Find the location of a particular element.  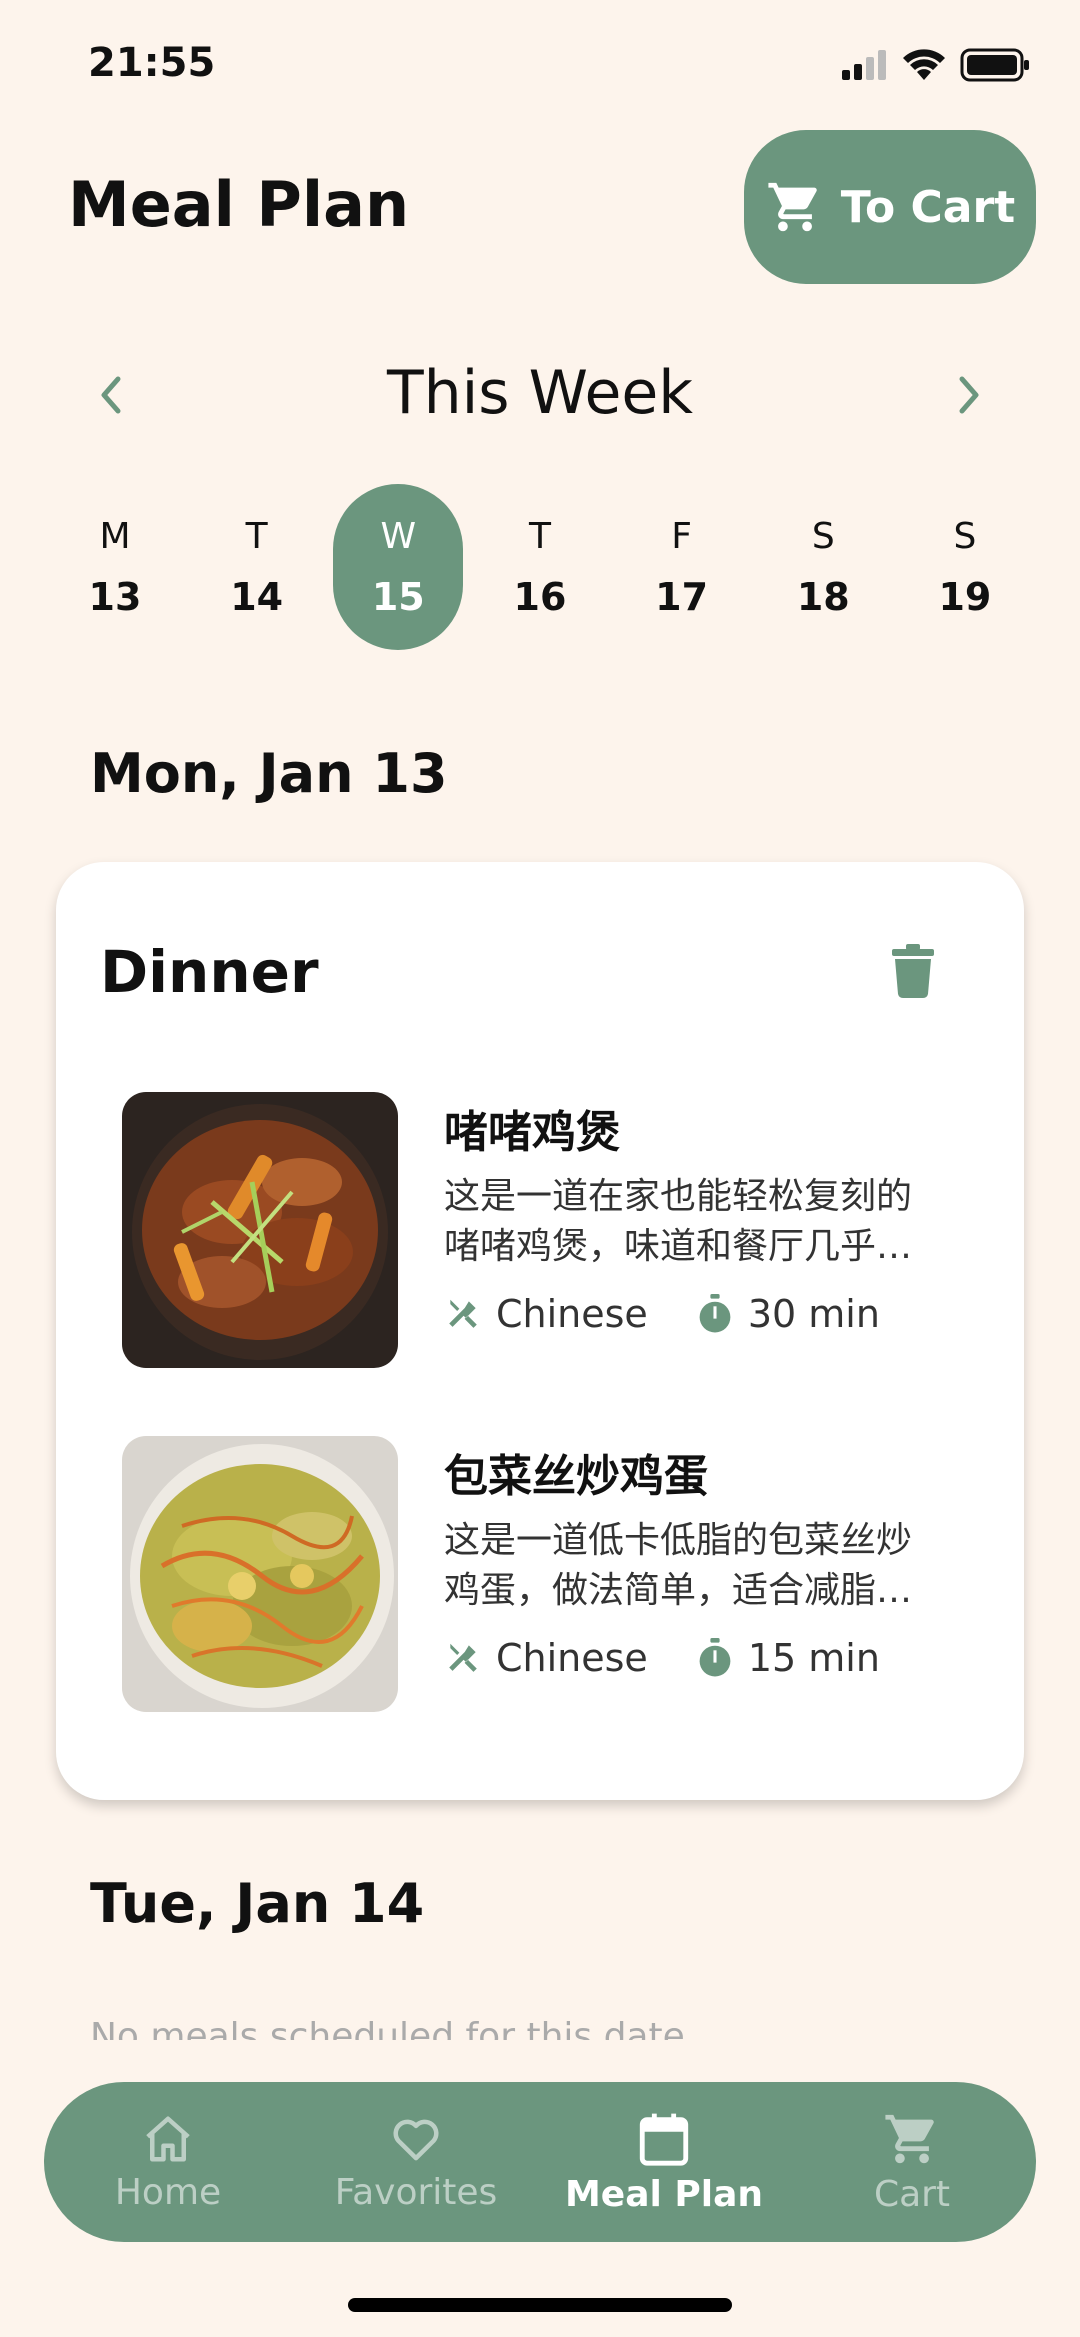

day-letter: M is located at coordinates (115, 536).